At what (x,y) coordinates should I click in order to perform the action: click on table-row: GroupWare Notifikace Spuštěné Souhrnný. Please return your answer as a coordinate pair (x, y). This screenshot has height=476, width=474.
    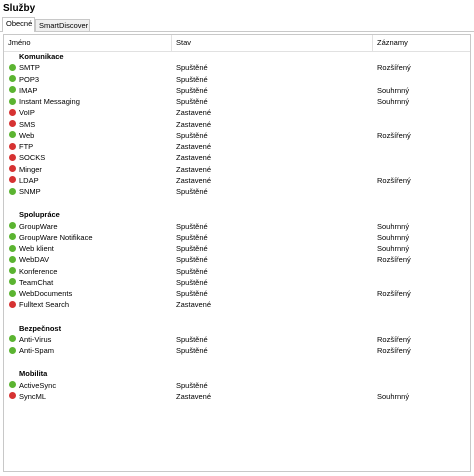
    Looking at the image, I should click on (237, 237).